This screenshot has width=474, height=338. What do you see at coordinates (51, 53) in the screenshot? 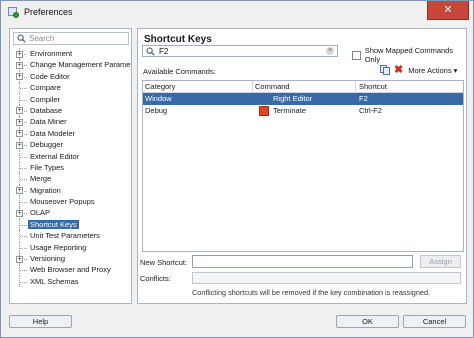
I see `tree-item-label: Environment` at bounding box center [51, 53].